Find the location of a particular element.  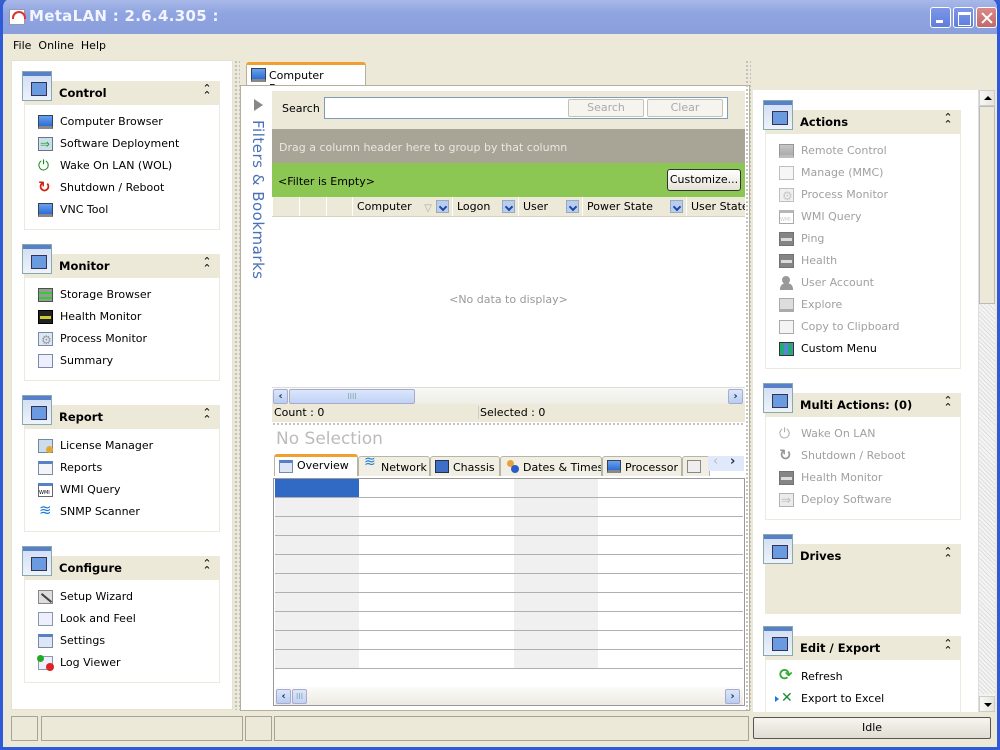

group-header: Actions ⌃ ⌃ is located at coordinates (862, 117).